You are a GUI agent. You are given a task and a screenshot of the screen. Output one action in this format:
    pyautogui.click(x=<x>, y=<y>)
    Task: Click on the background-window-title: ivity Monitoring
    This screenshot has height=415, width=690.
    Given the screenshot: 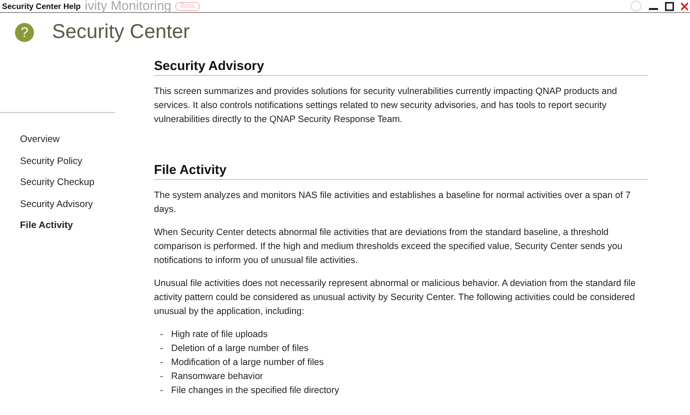 What is the action you would take?
    pyautogui.click(x=128, y=6)
    